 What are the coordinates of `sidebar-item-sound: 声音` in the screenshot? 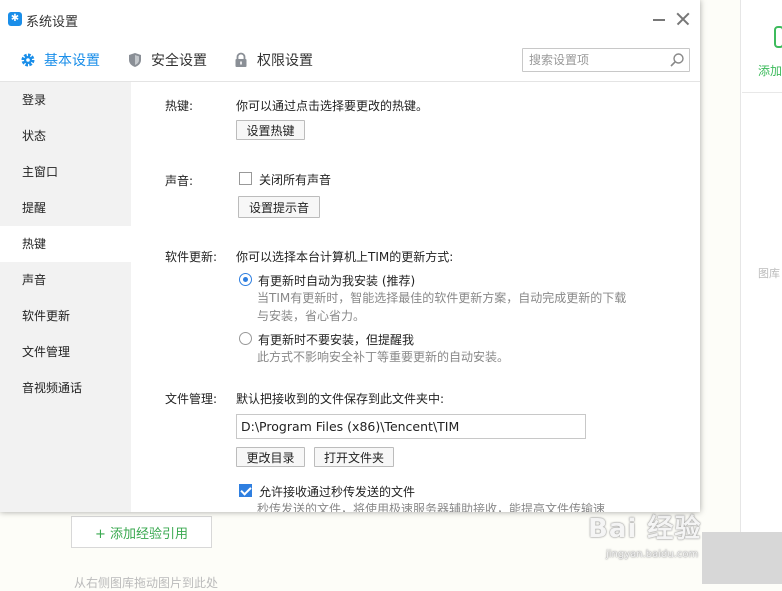 It's located at (65, 280).